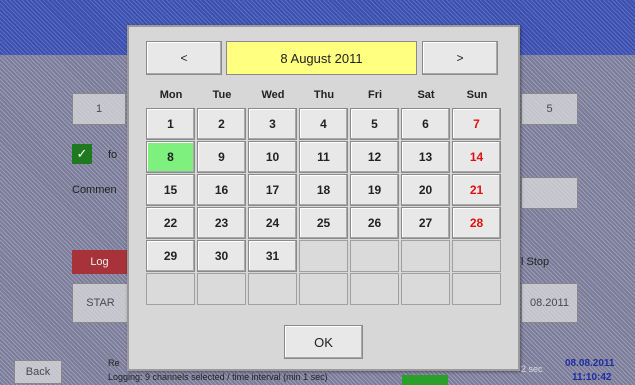 The width and height of the screenshot is (635, 385). Describe the element at coordinates (549, 303) in the screenshot. I see `stop-date-field: 08.2011` at that location.